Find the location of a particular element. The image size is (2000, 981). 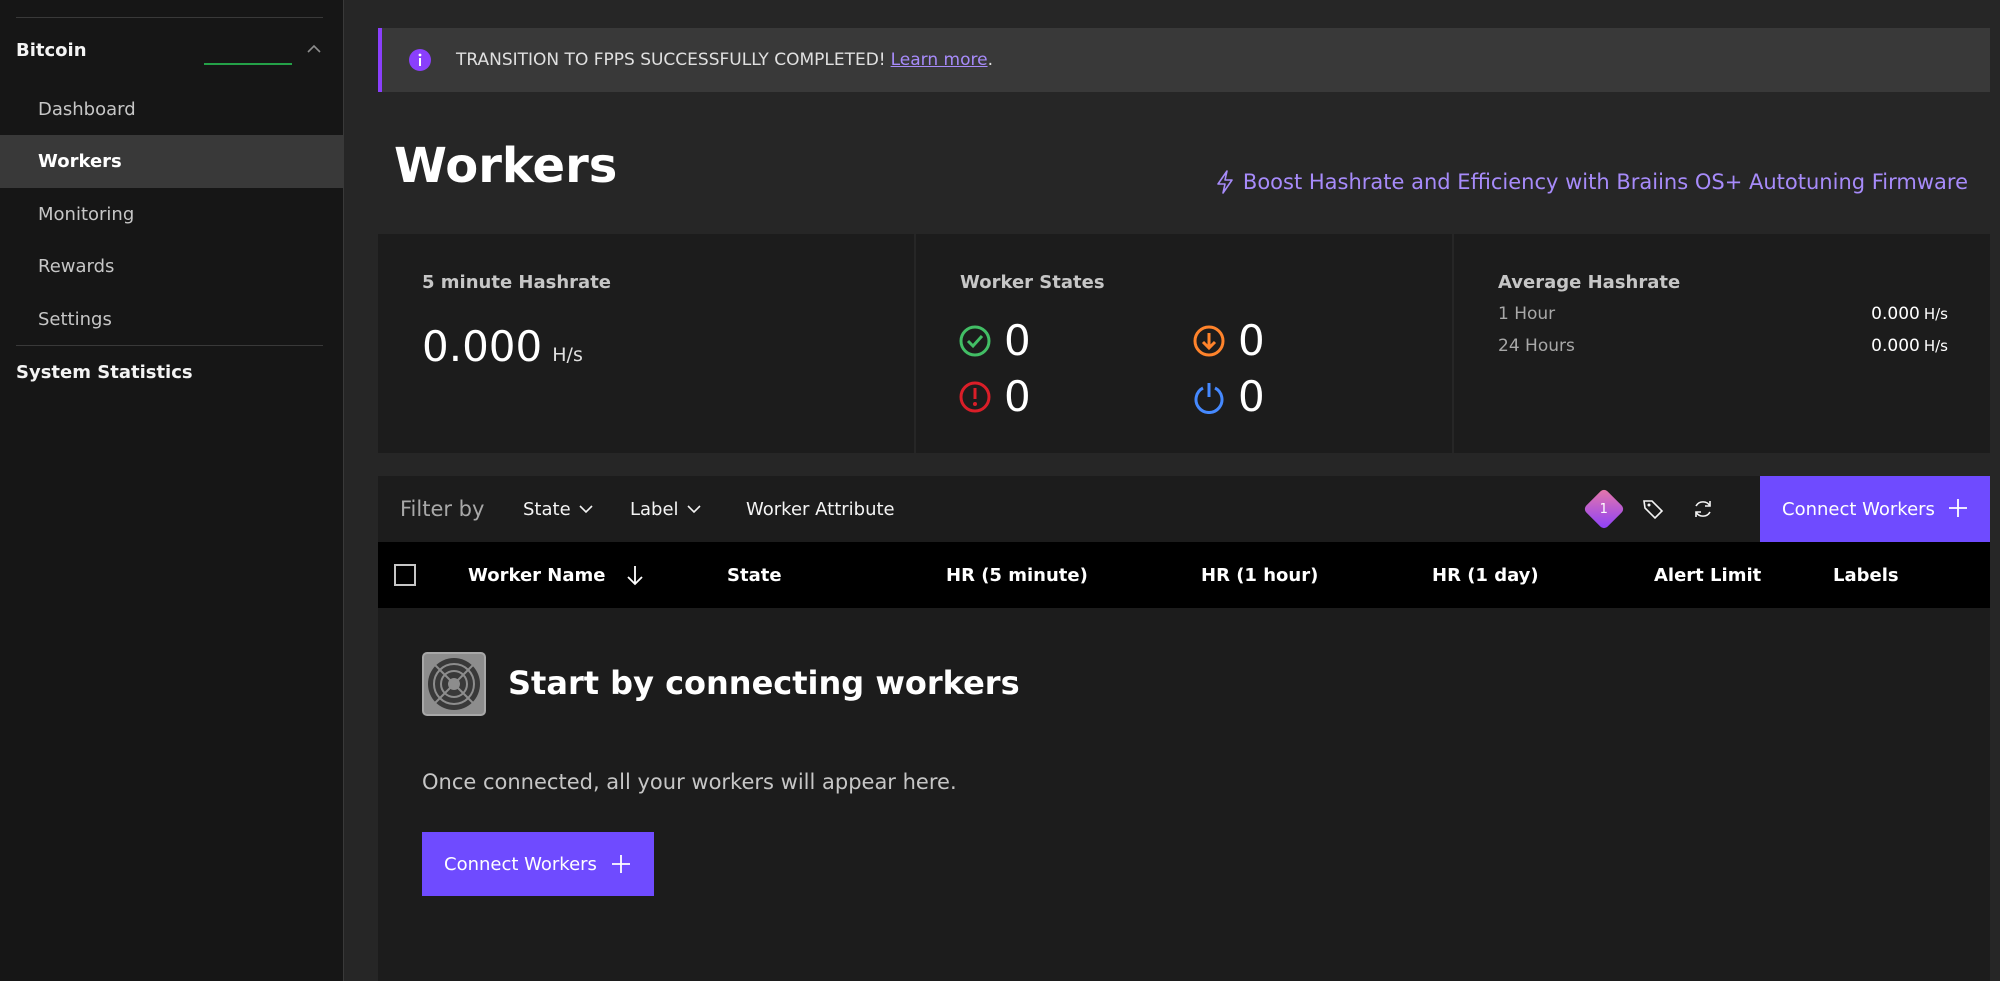

sidebar-section-bitcoin: Bitcoin is located at coordinates (169, 50).